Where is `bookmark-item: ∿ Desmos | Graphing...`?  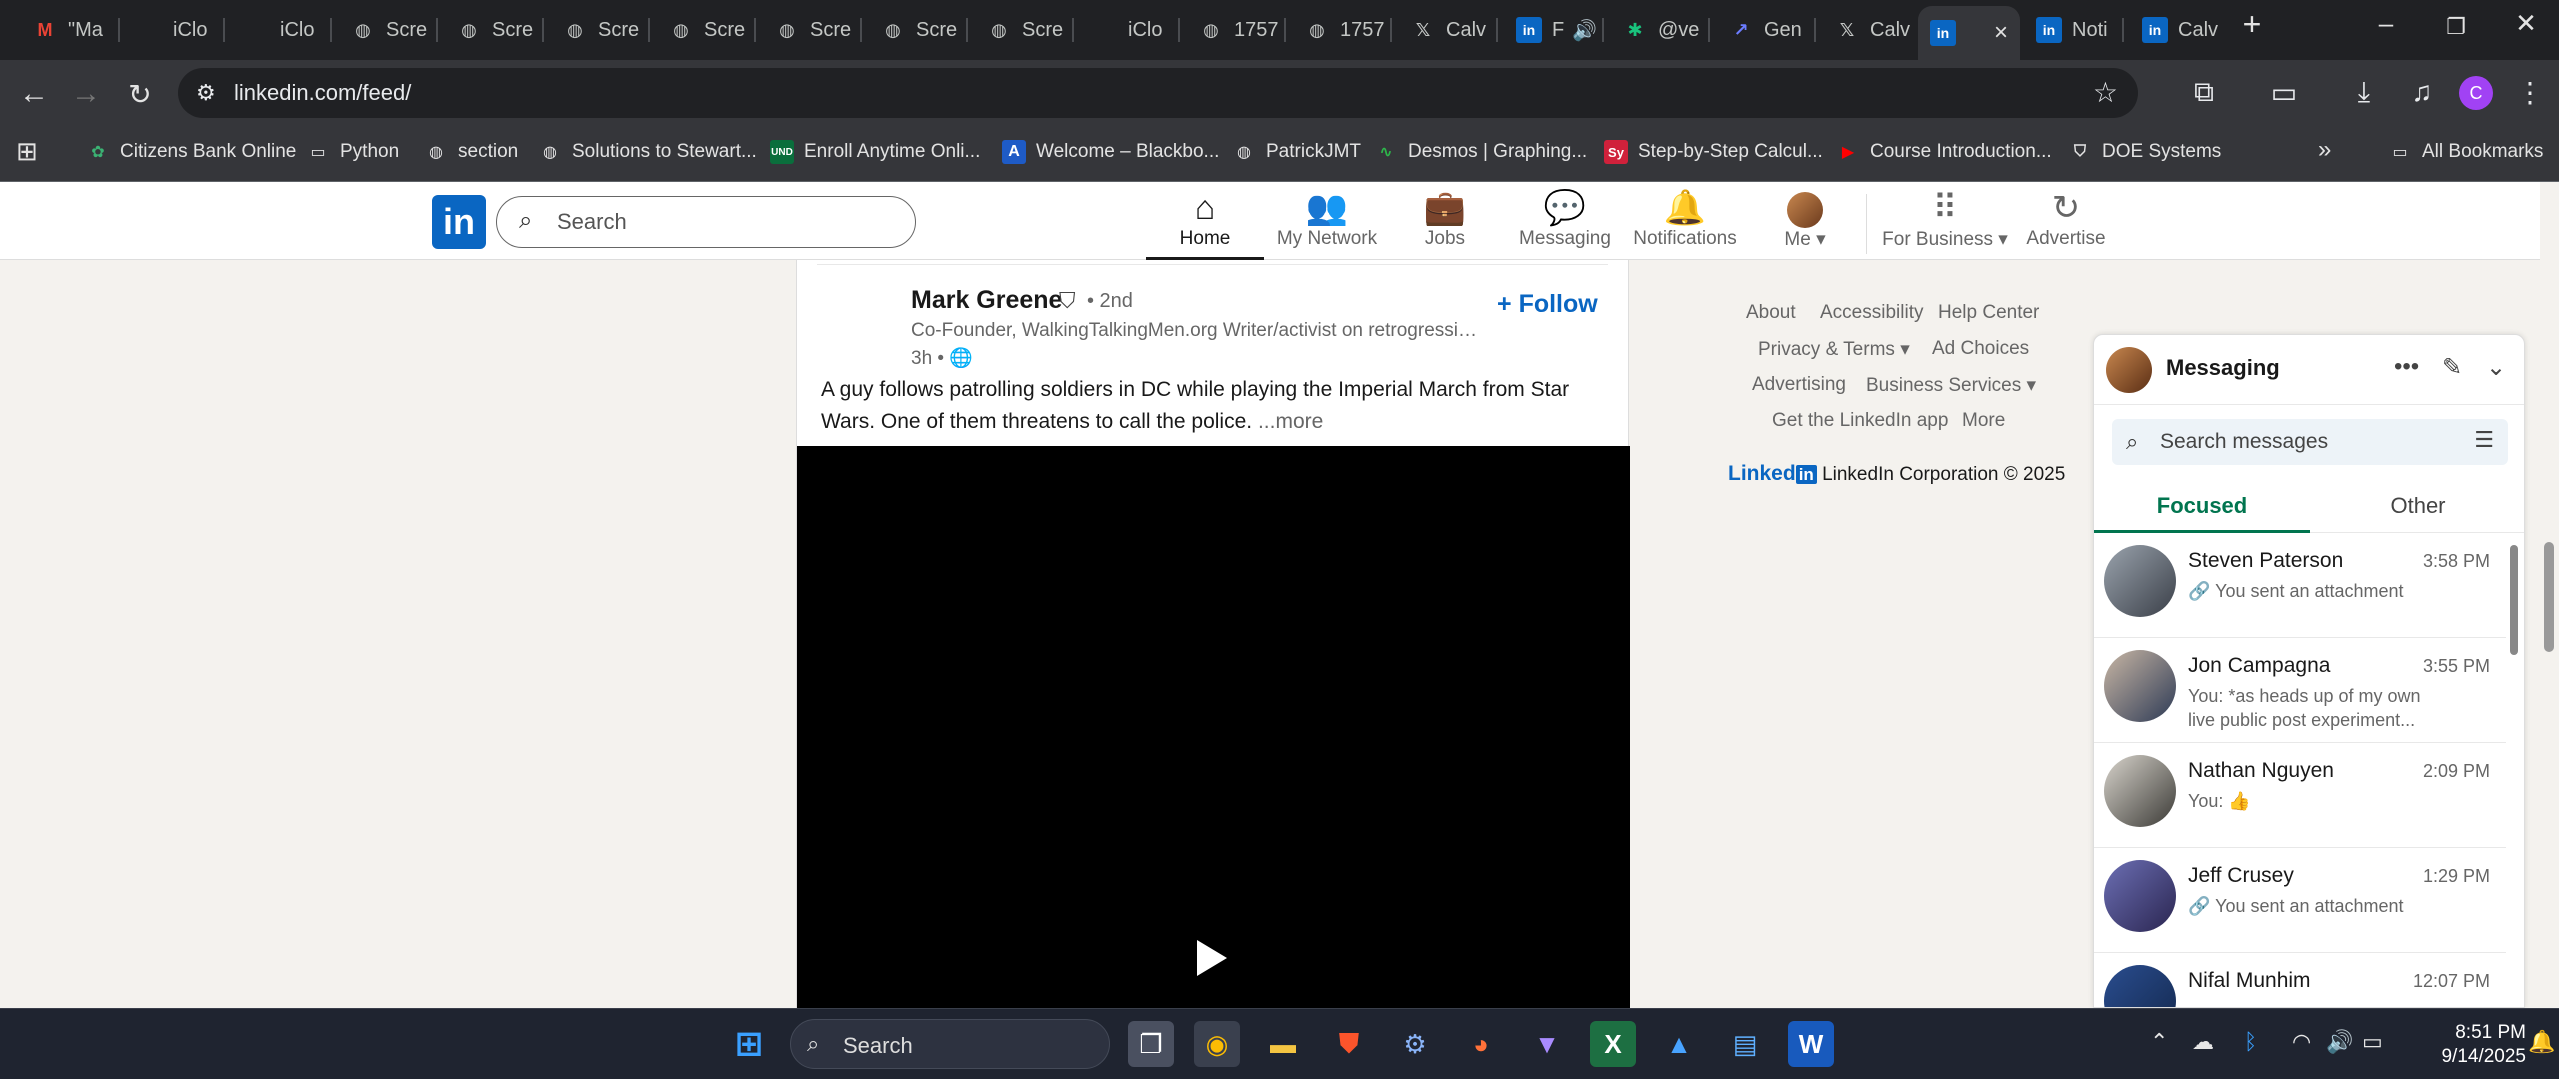
bookmark-item: ∿ Desmos | Graphing... is located at coordinates (1480, 152).